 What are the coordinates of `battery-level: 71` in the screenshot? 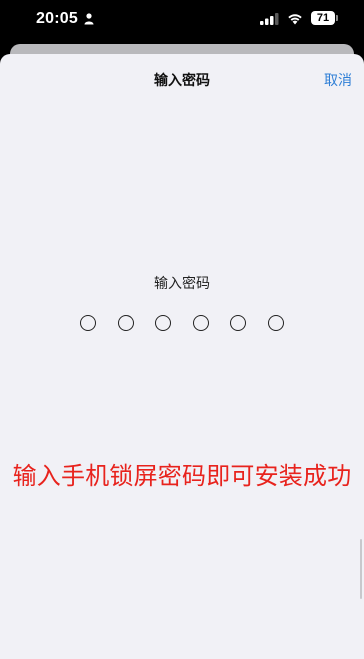 It's located at (323, 18).